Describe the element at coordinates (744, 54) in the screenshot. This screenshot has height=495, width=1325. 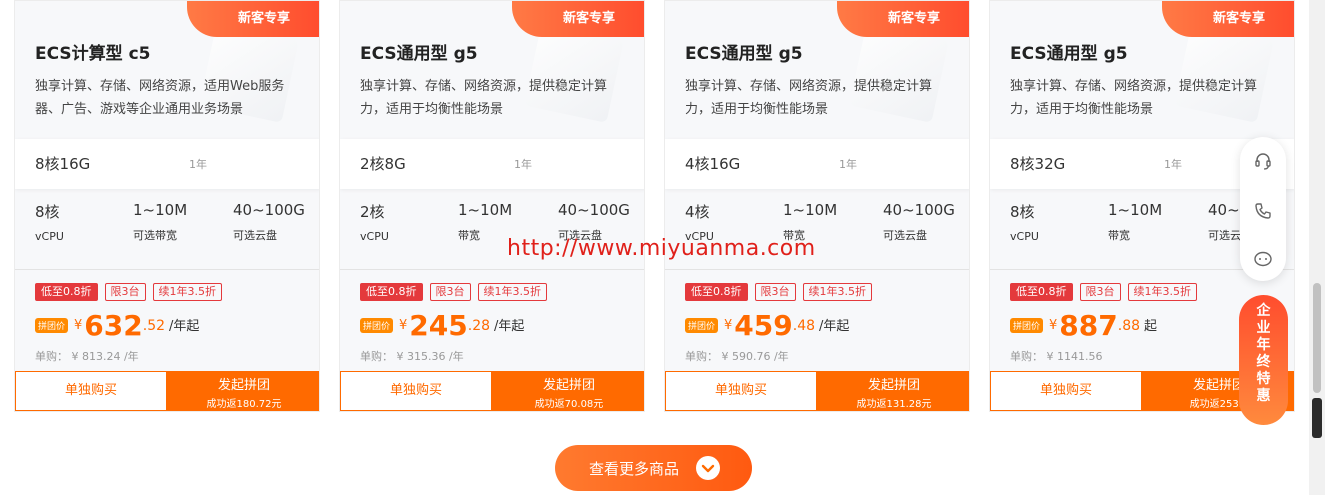
I see `product-title: ECS通用型 g5` at that location.